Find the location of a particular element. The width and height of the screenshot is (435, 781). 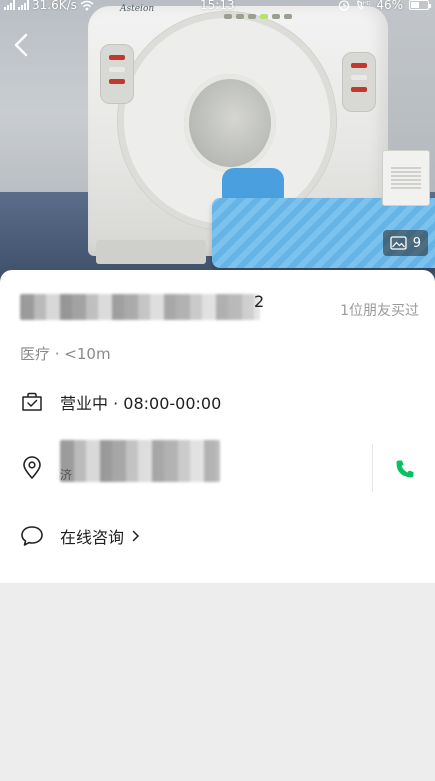

back-arrow-icon is located at coordinates (21, 45).